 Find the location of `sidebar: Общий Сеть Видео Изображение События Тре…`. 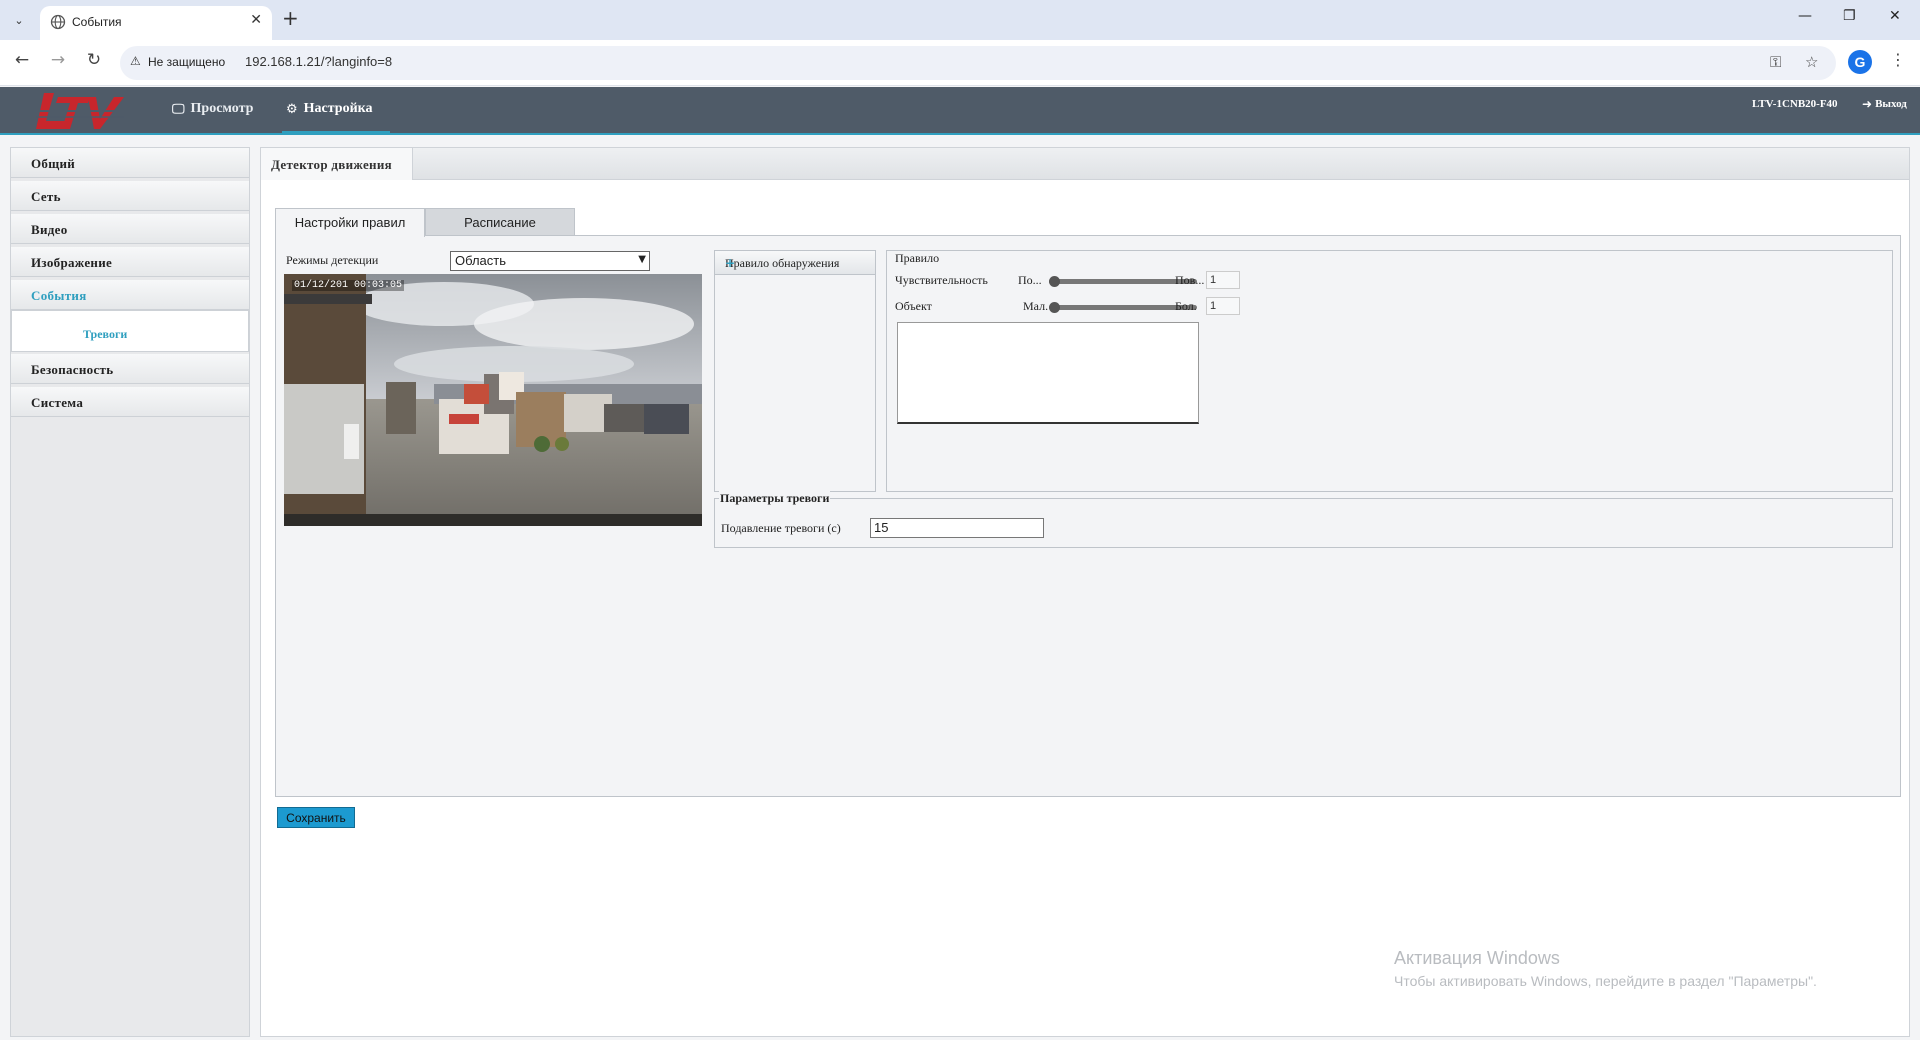

sidebar: Общий Сеть Видео Изображение События Тре… is located at coordinates (130, 592).